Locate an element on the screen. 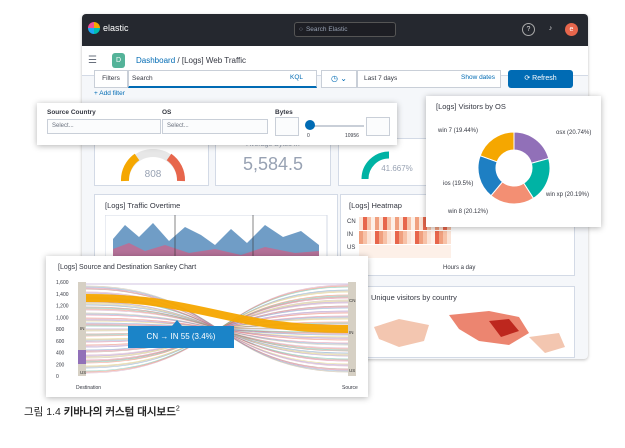 The width and height of the screenshot is (625, 448). breadcrumb: Dashboard / [Logs] Web Traffic is located at coordinates (191, 60).